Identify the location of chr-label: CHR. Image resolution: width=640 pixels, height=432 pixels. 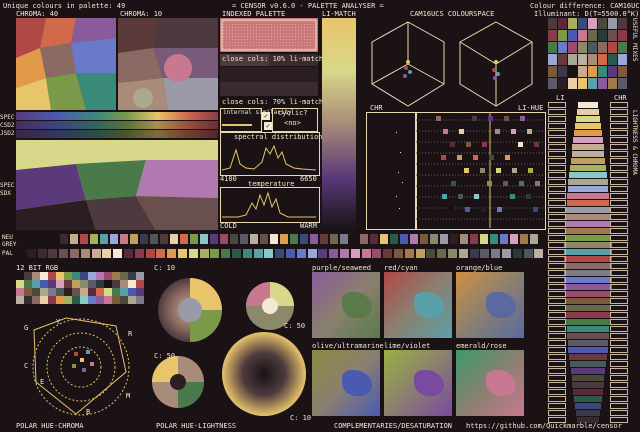
(376, 108).